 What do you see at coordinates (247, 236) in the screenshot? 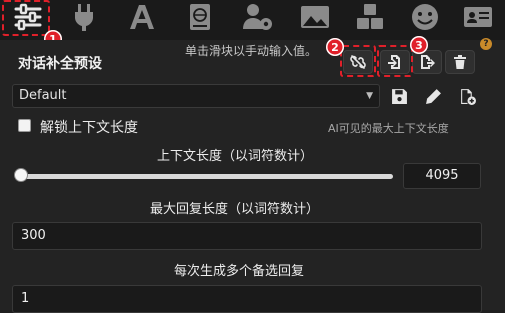
I see `max-response-input: 300` at bounding box center [247, 236].